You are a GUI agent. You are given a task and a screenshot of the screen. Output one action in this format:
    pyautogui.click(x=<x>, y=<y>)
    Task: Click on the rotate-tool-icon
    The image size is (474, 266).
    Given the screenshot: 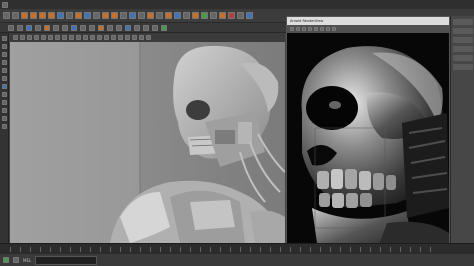 What is the action you would take?
    pyautogui.click(x=4, y=70)
    